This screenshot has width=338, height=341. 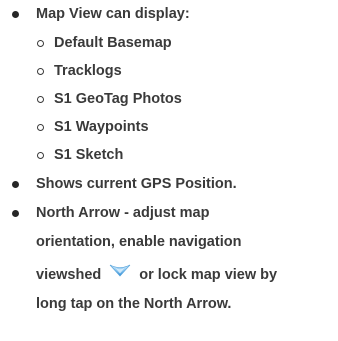 What do you see at coordinates (101, 127) in the screenshot?
I see `sub-list-item-label: S1 Waypoints` at bounding box center [101, 127].